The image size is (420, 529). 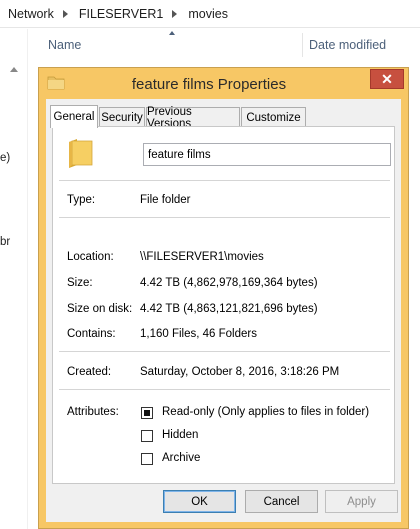 I want to click on navigation-item-fragment: e), so click(x=5, y=158).